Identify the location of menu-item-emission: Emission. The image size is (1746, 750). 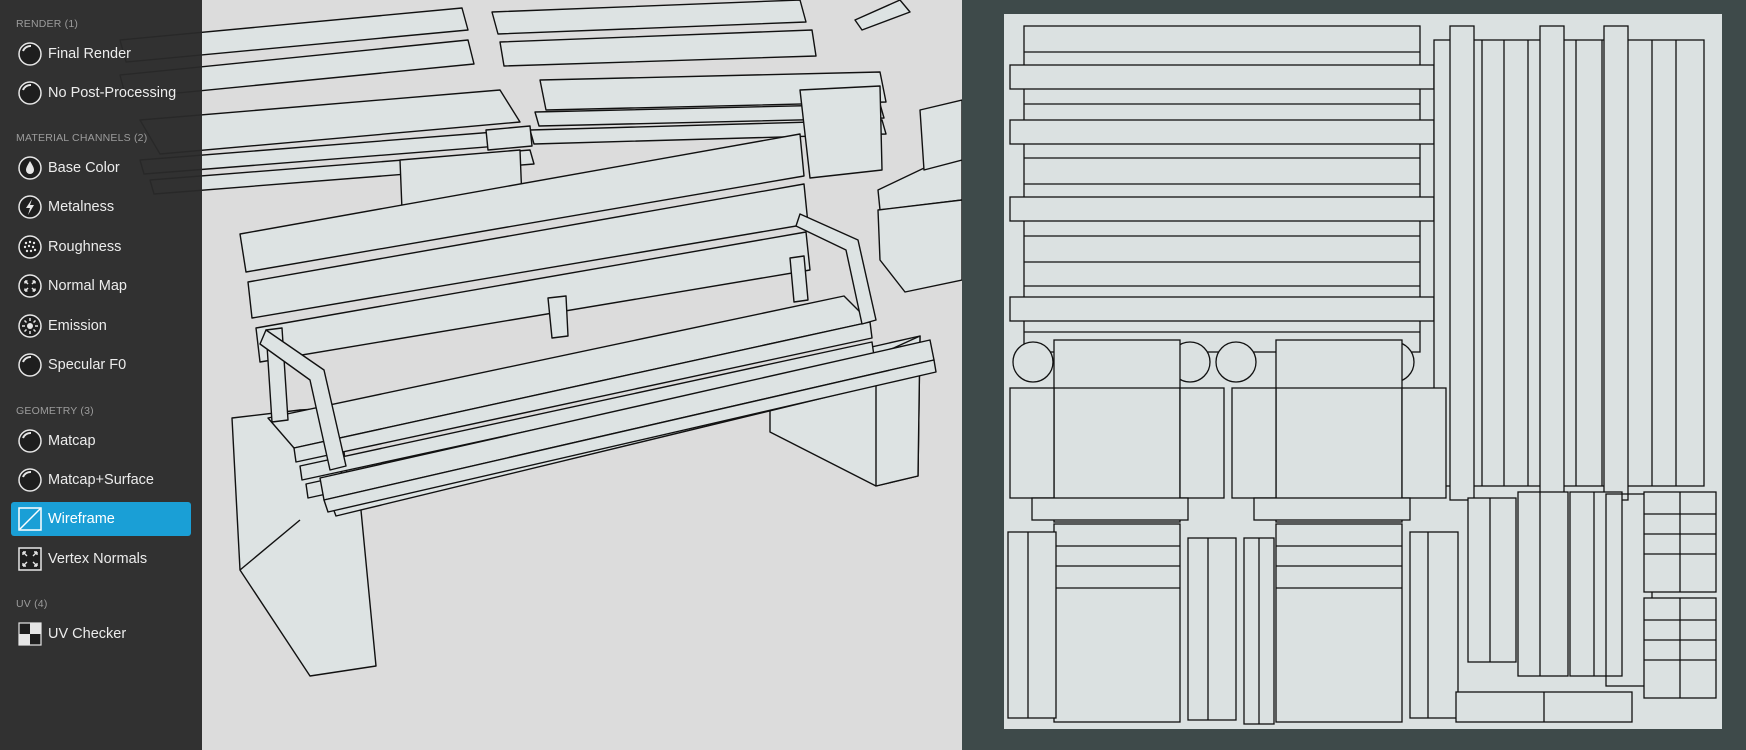
(101, 326).